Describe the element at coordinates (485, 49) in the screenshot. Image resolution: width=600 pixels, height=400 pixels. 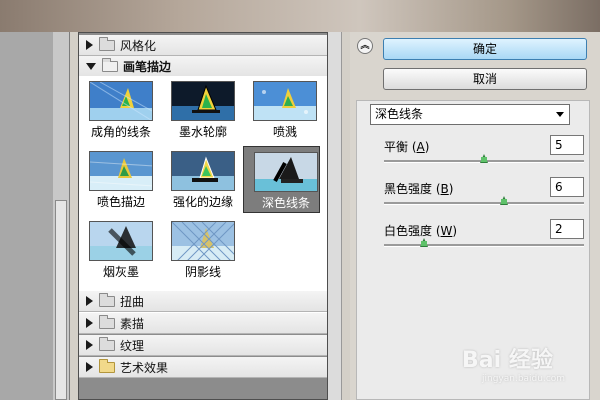
I see `ok-button: 确定` at that location.